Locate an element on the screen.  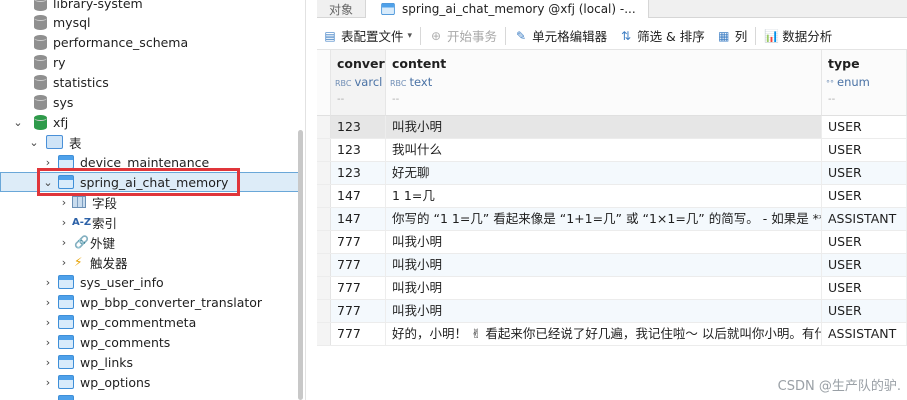
tree-item-triggers: › ⚡ 触发器 is located at coordinates (150, 262).